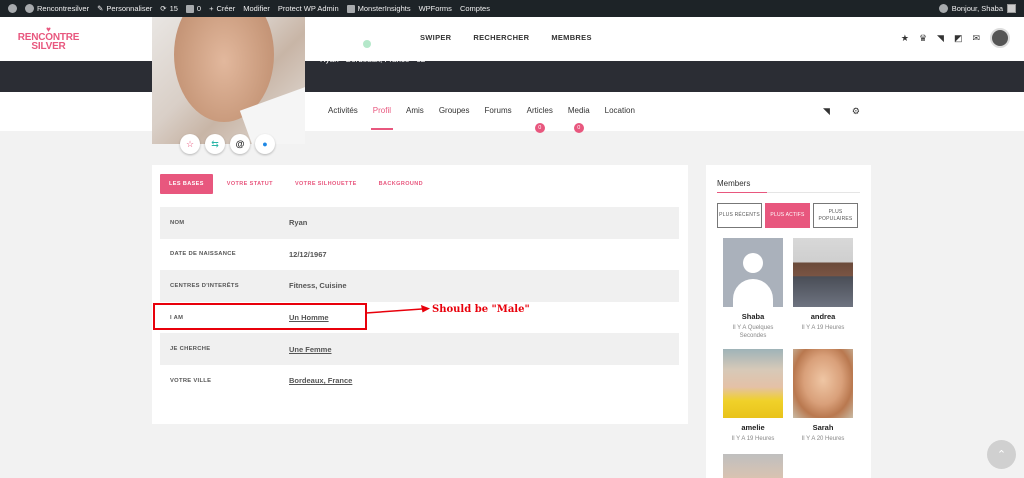  What do you see at coordinates (211, 8) in the screenshot?
I see `plus-icon: +` at bounding box center [211, 8].